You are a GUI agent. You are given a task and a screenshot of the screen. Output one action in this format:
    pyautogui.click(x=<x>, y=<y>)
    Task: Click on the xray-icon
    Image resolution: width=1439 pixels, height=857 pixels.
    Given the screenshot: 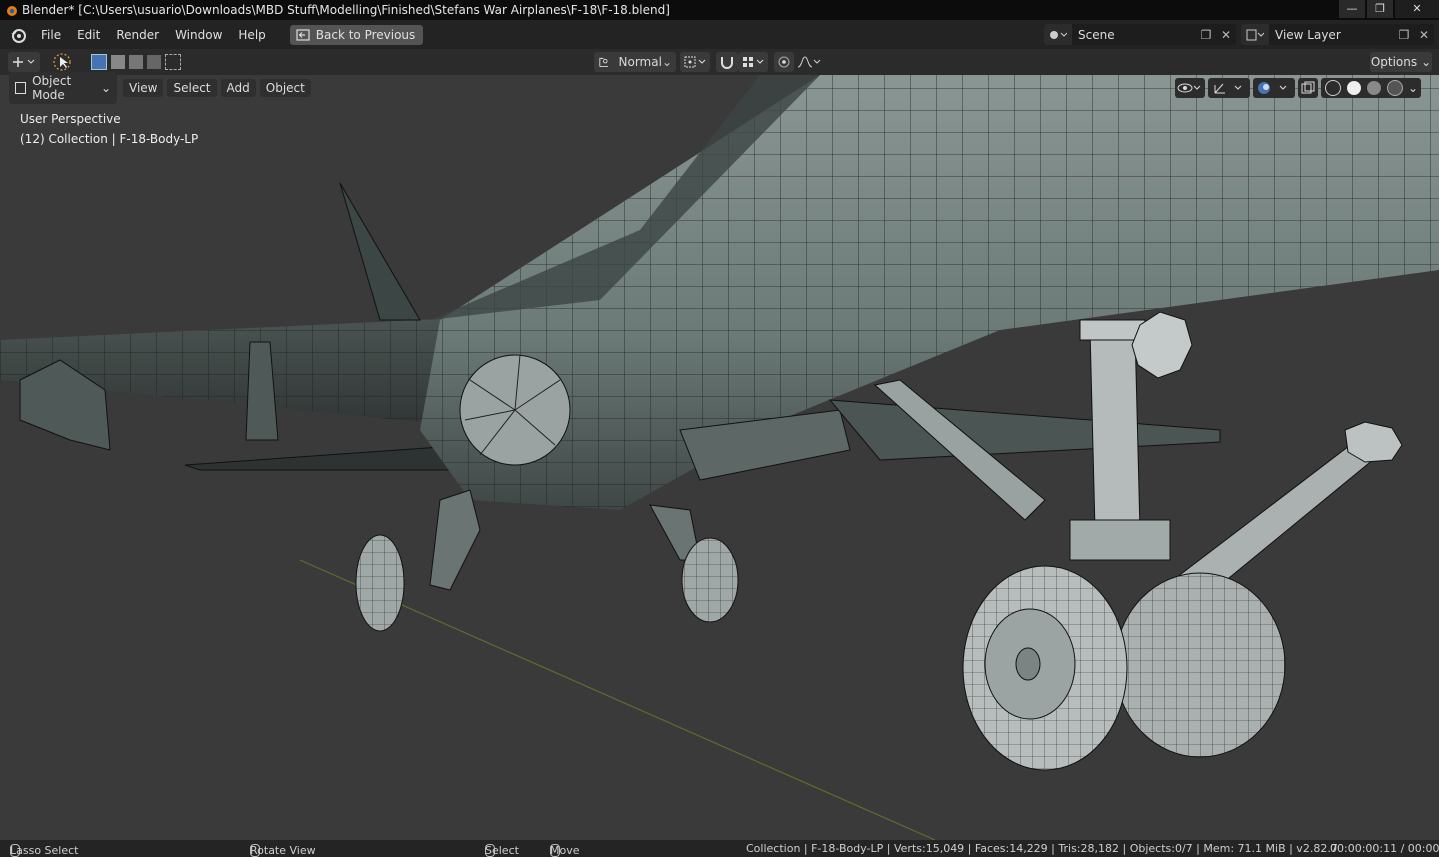 What is the action you would take?
    pyautogui.click(x=1308, y=87)
    